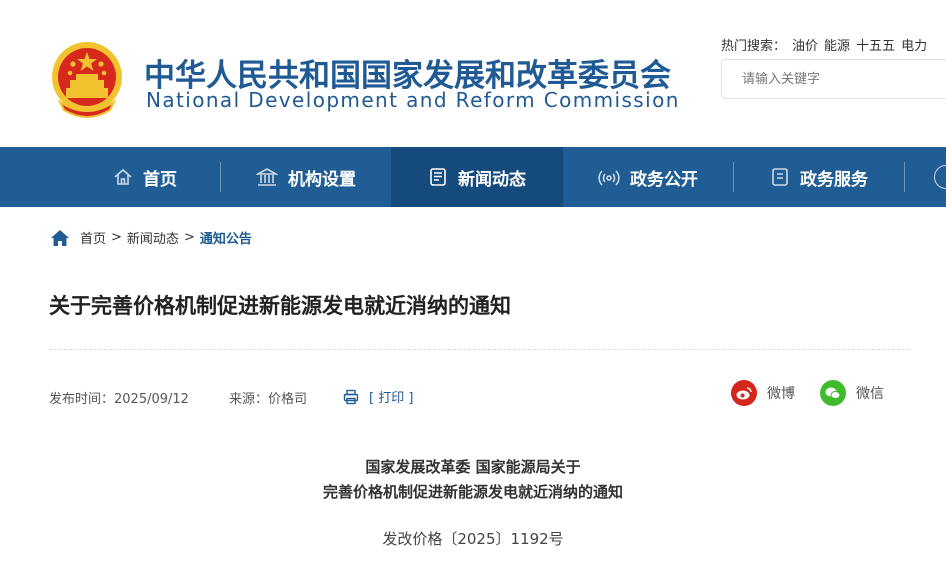 This screenshot has height=570, width=946. I want to click on hot-search: 热门搜索： 油价 能源 十五五 电力, so click(824, 44).